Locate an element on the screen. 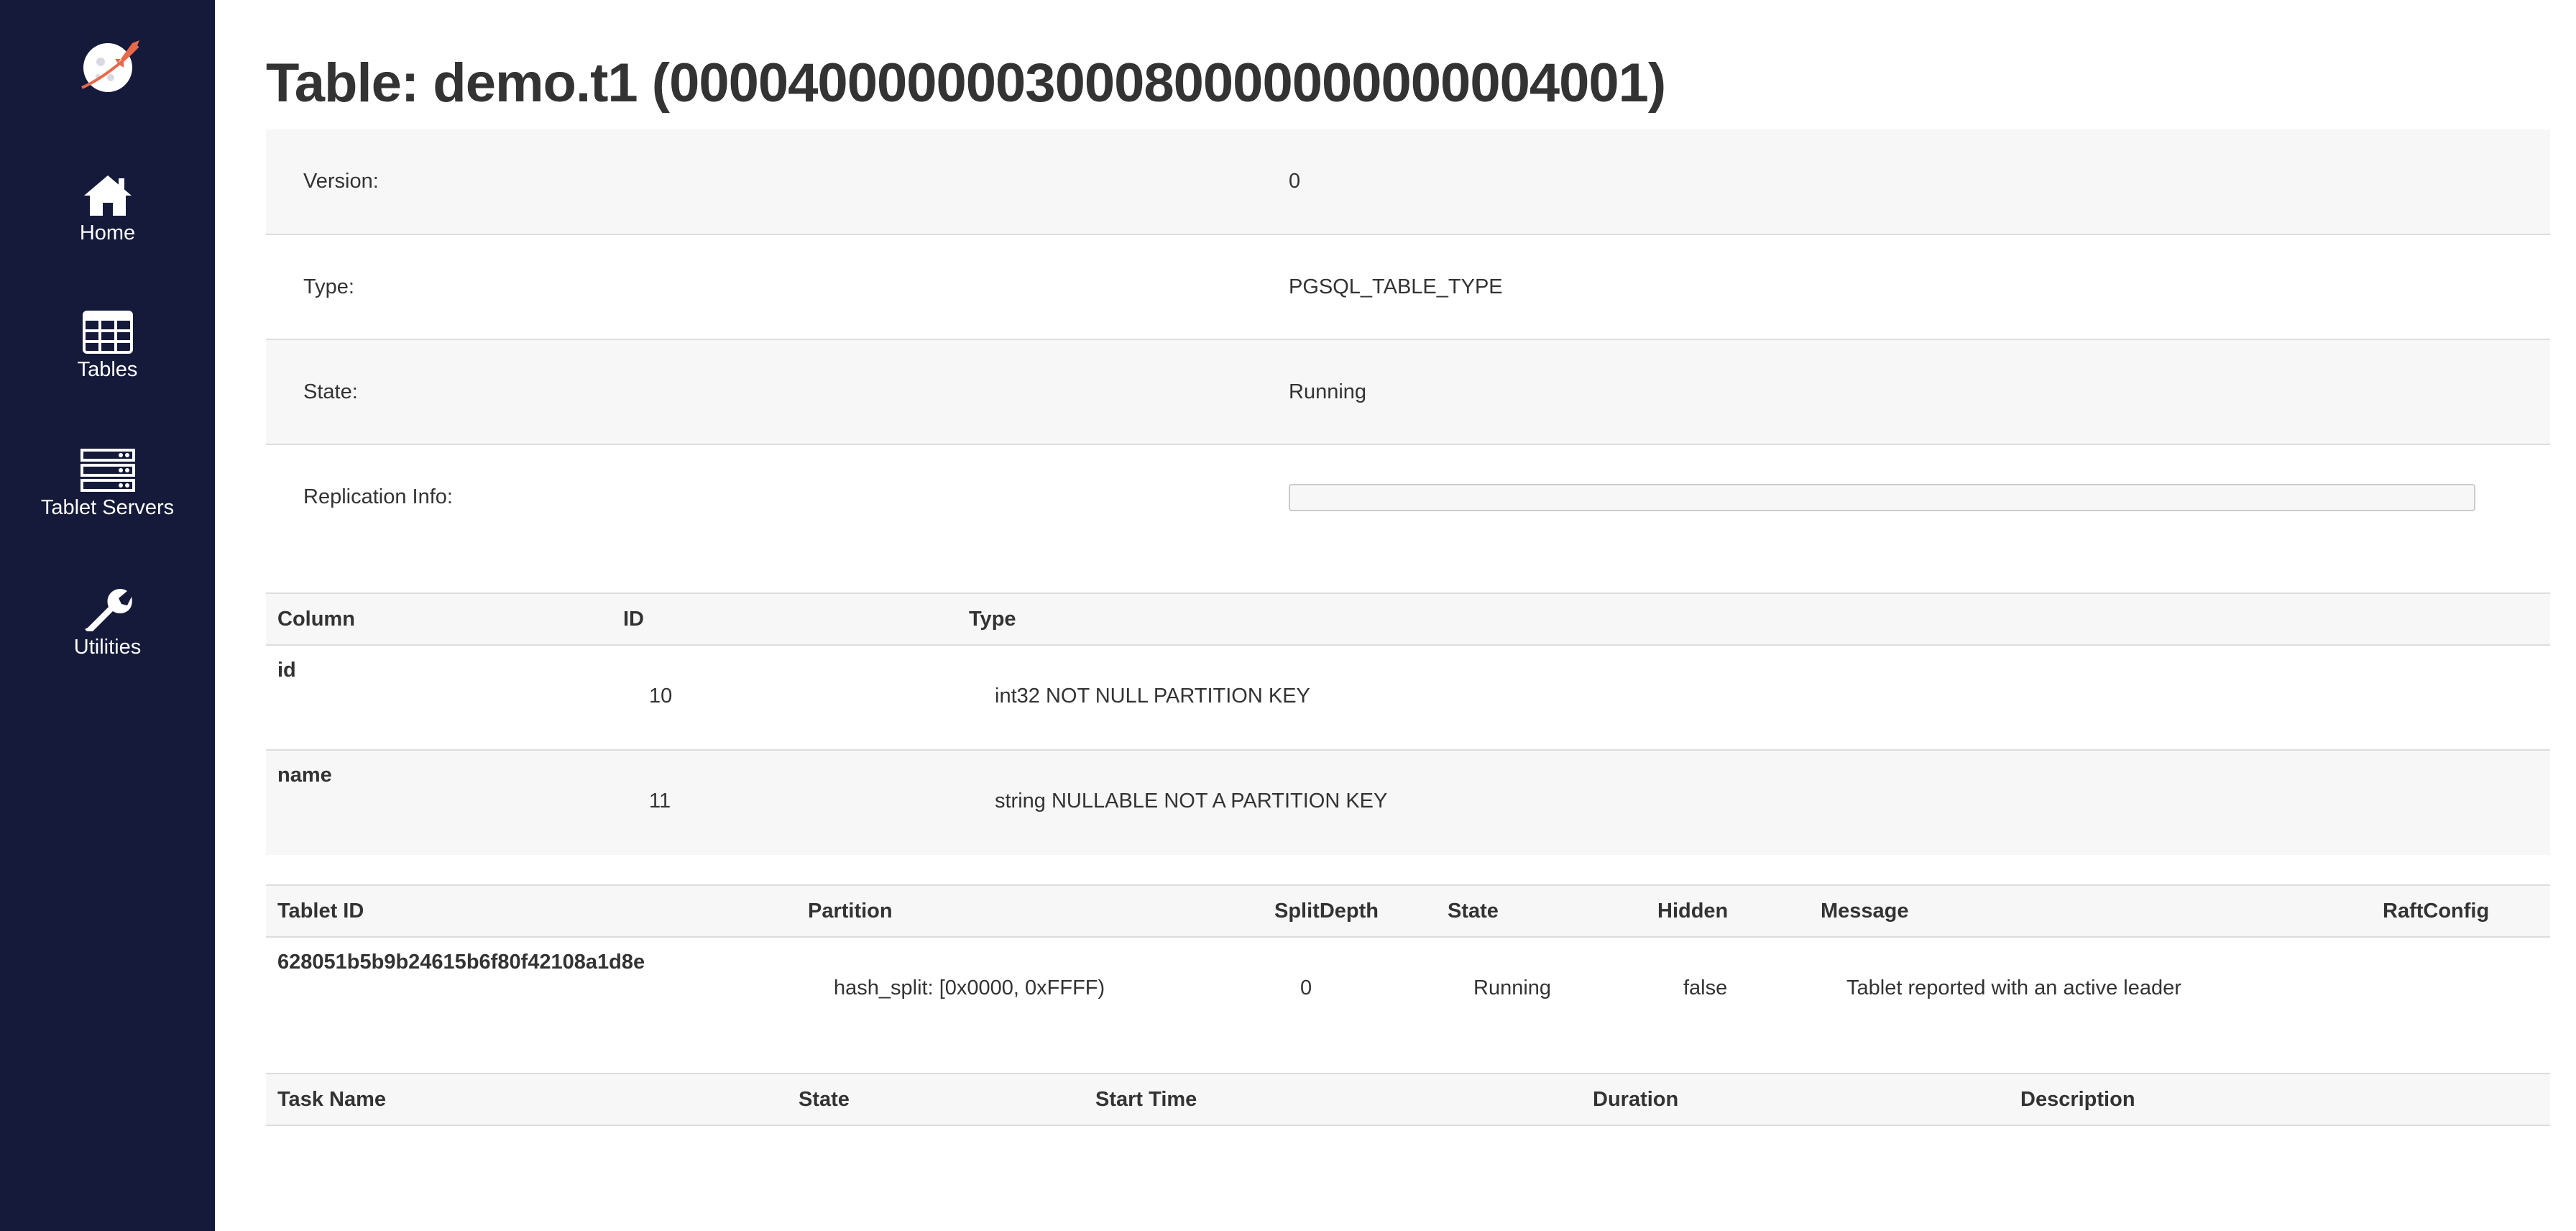 The height and width of the screenshot is (1231, 2576). info-row-replication: Replication Info: is located at coordinates (1408, 496).